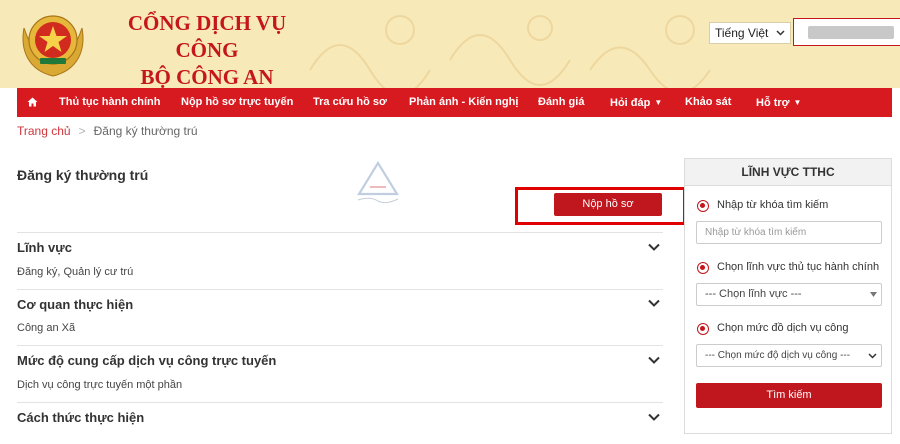 The image size is (900, 444). Describe the element at coordinates (789, 395) in the screenshot. I see `search-button: Tìm kiếm` at that location.